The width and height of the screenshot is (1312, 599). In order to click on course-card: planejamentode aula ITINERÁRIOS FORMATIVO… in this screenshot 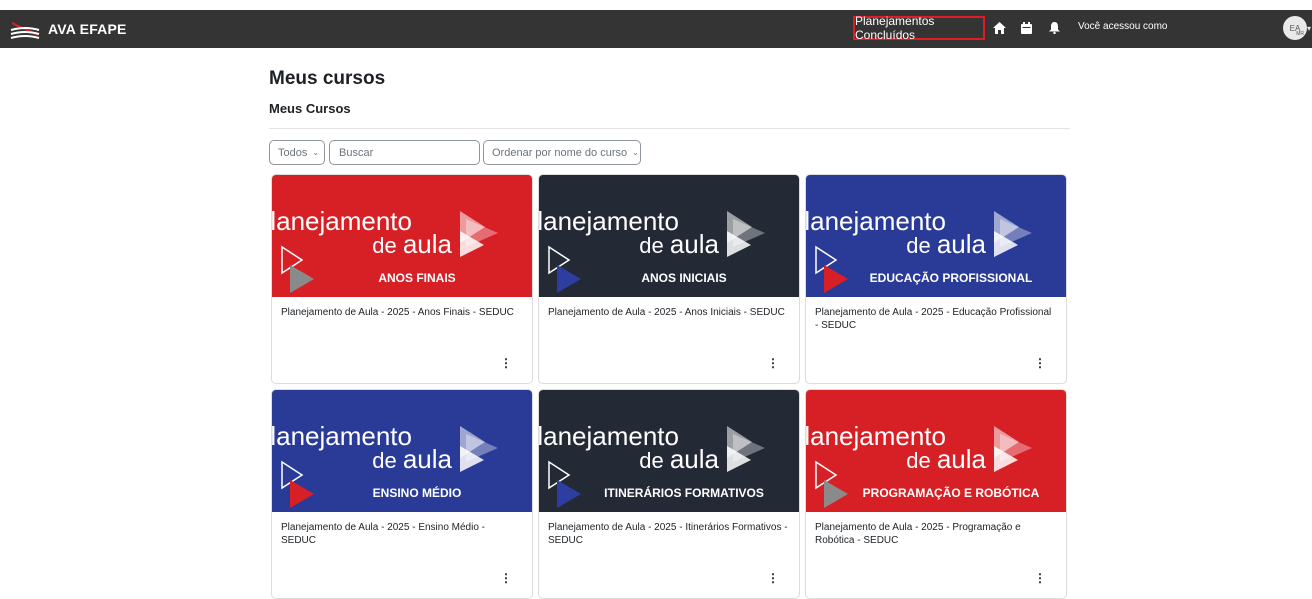, I will do `click(669, 494)`.